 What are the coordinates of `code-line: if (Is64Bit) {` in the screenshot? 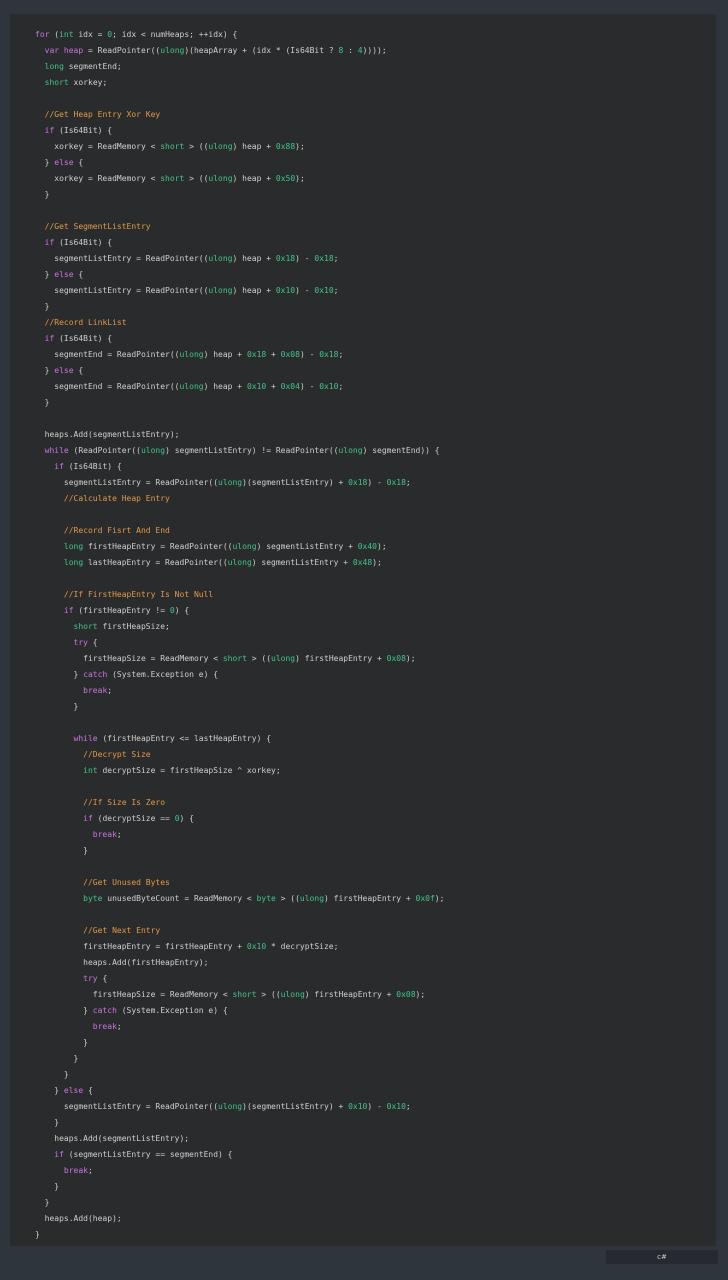 It's located at (239, 131).